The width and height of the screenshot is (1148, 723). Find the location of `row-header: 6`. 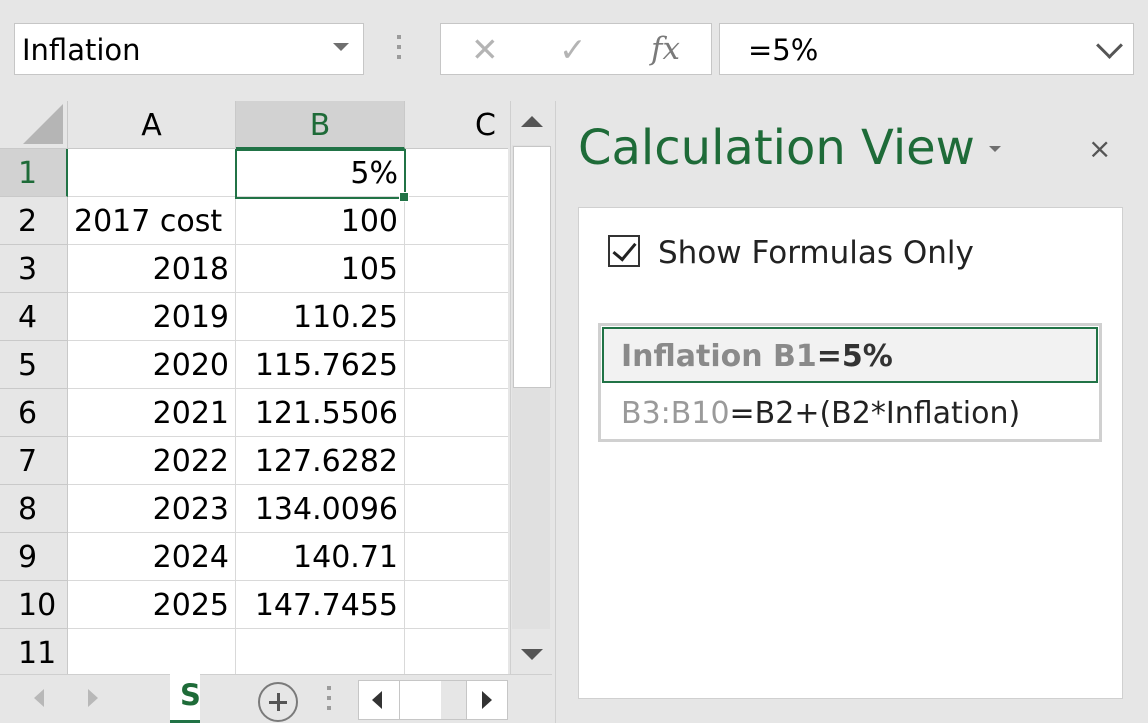

row-header: 6 is located at coordinates (34, 413).